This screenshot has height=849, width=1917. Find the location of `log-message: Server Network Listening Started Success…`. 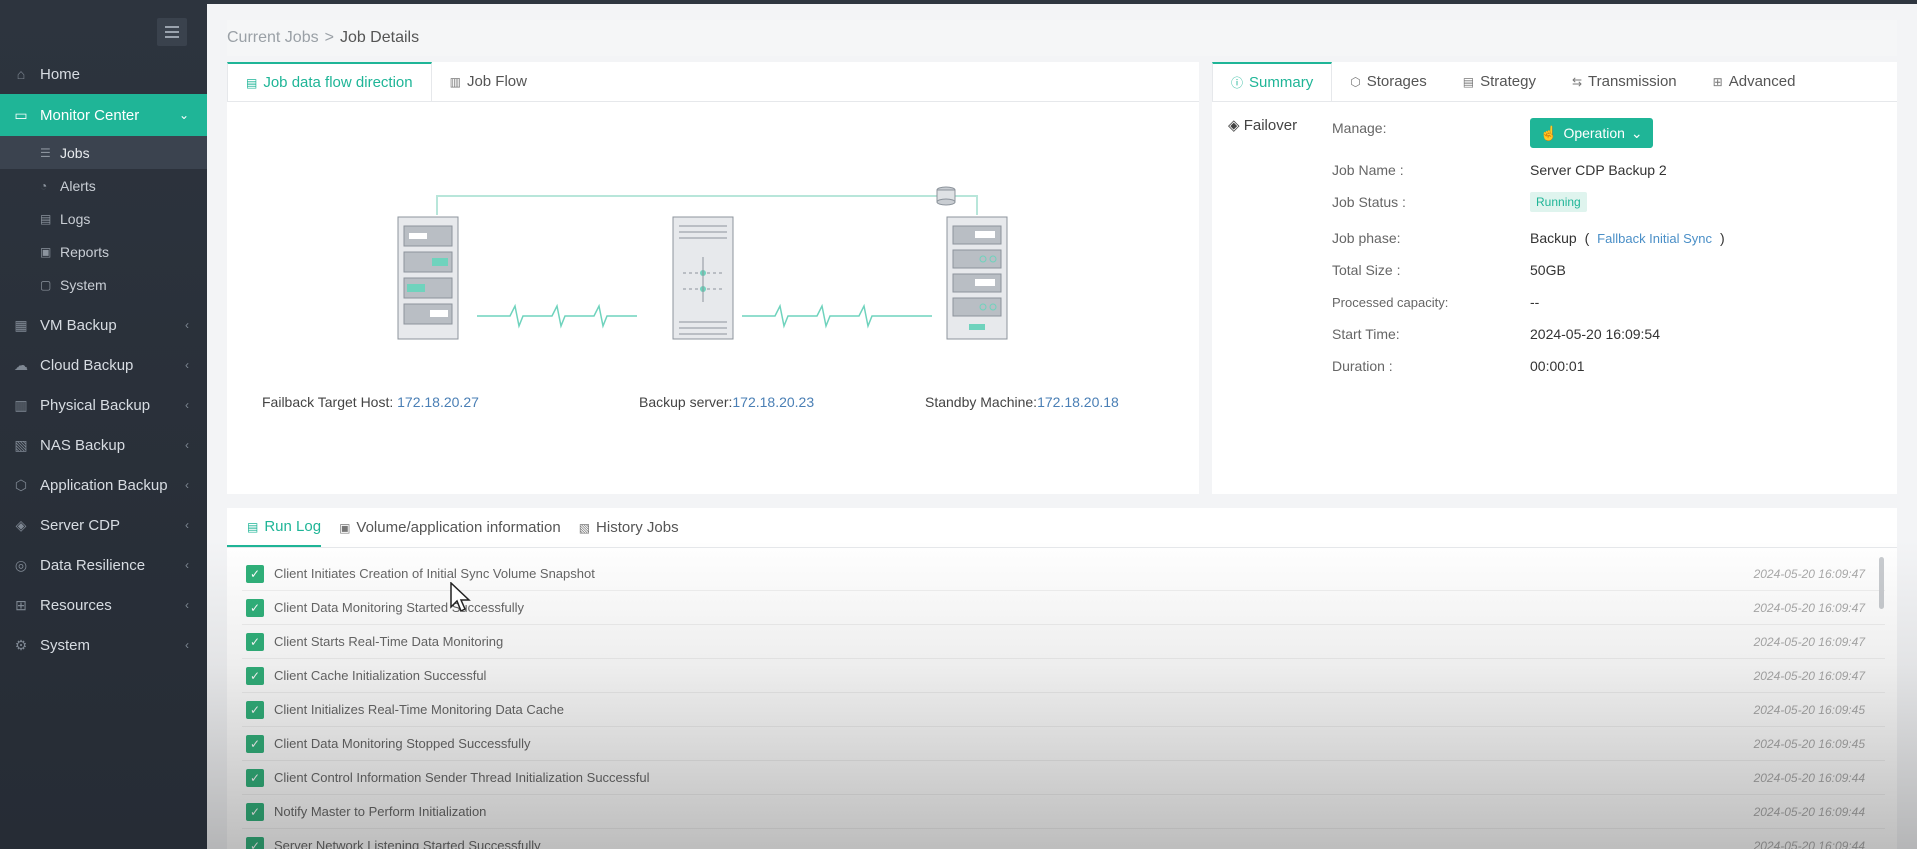

log-message: Server Network Listening Started Success… is located at coordinates (407, 843).